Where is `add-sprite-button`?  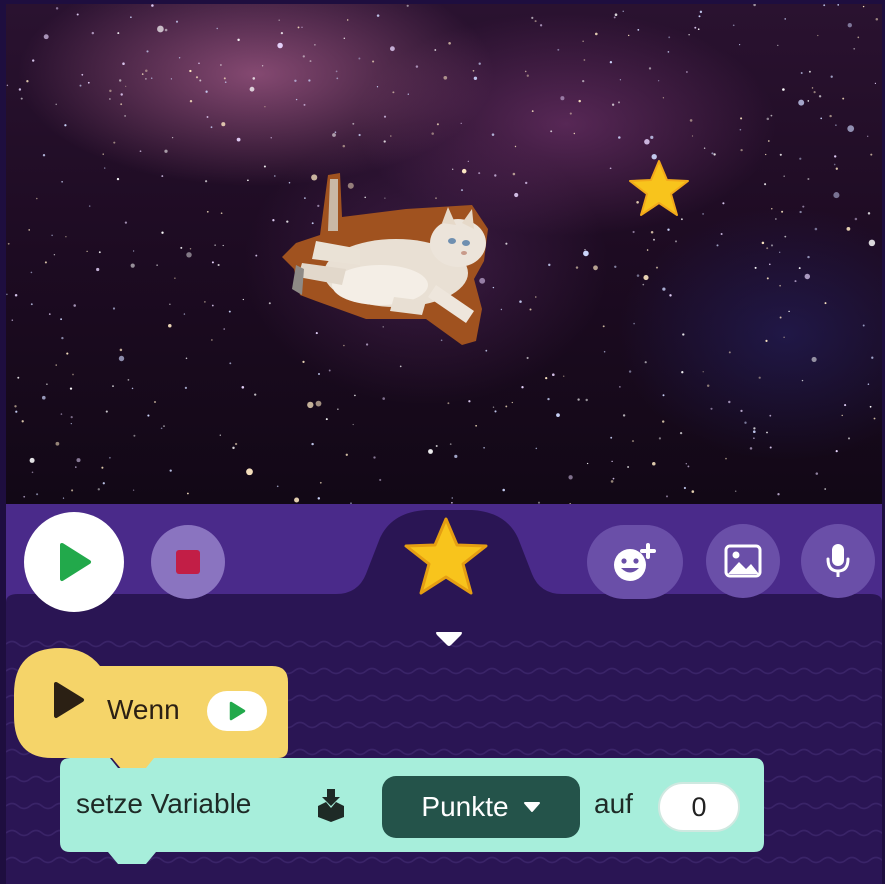 add-sprite-button is located at coordinates (635, 562).